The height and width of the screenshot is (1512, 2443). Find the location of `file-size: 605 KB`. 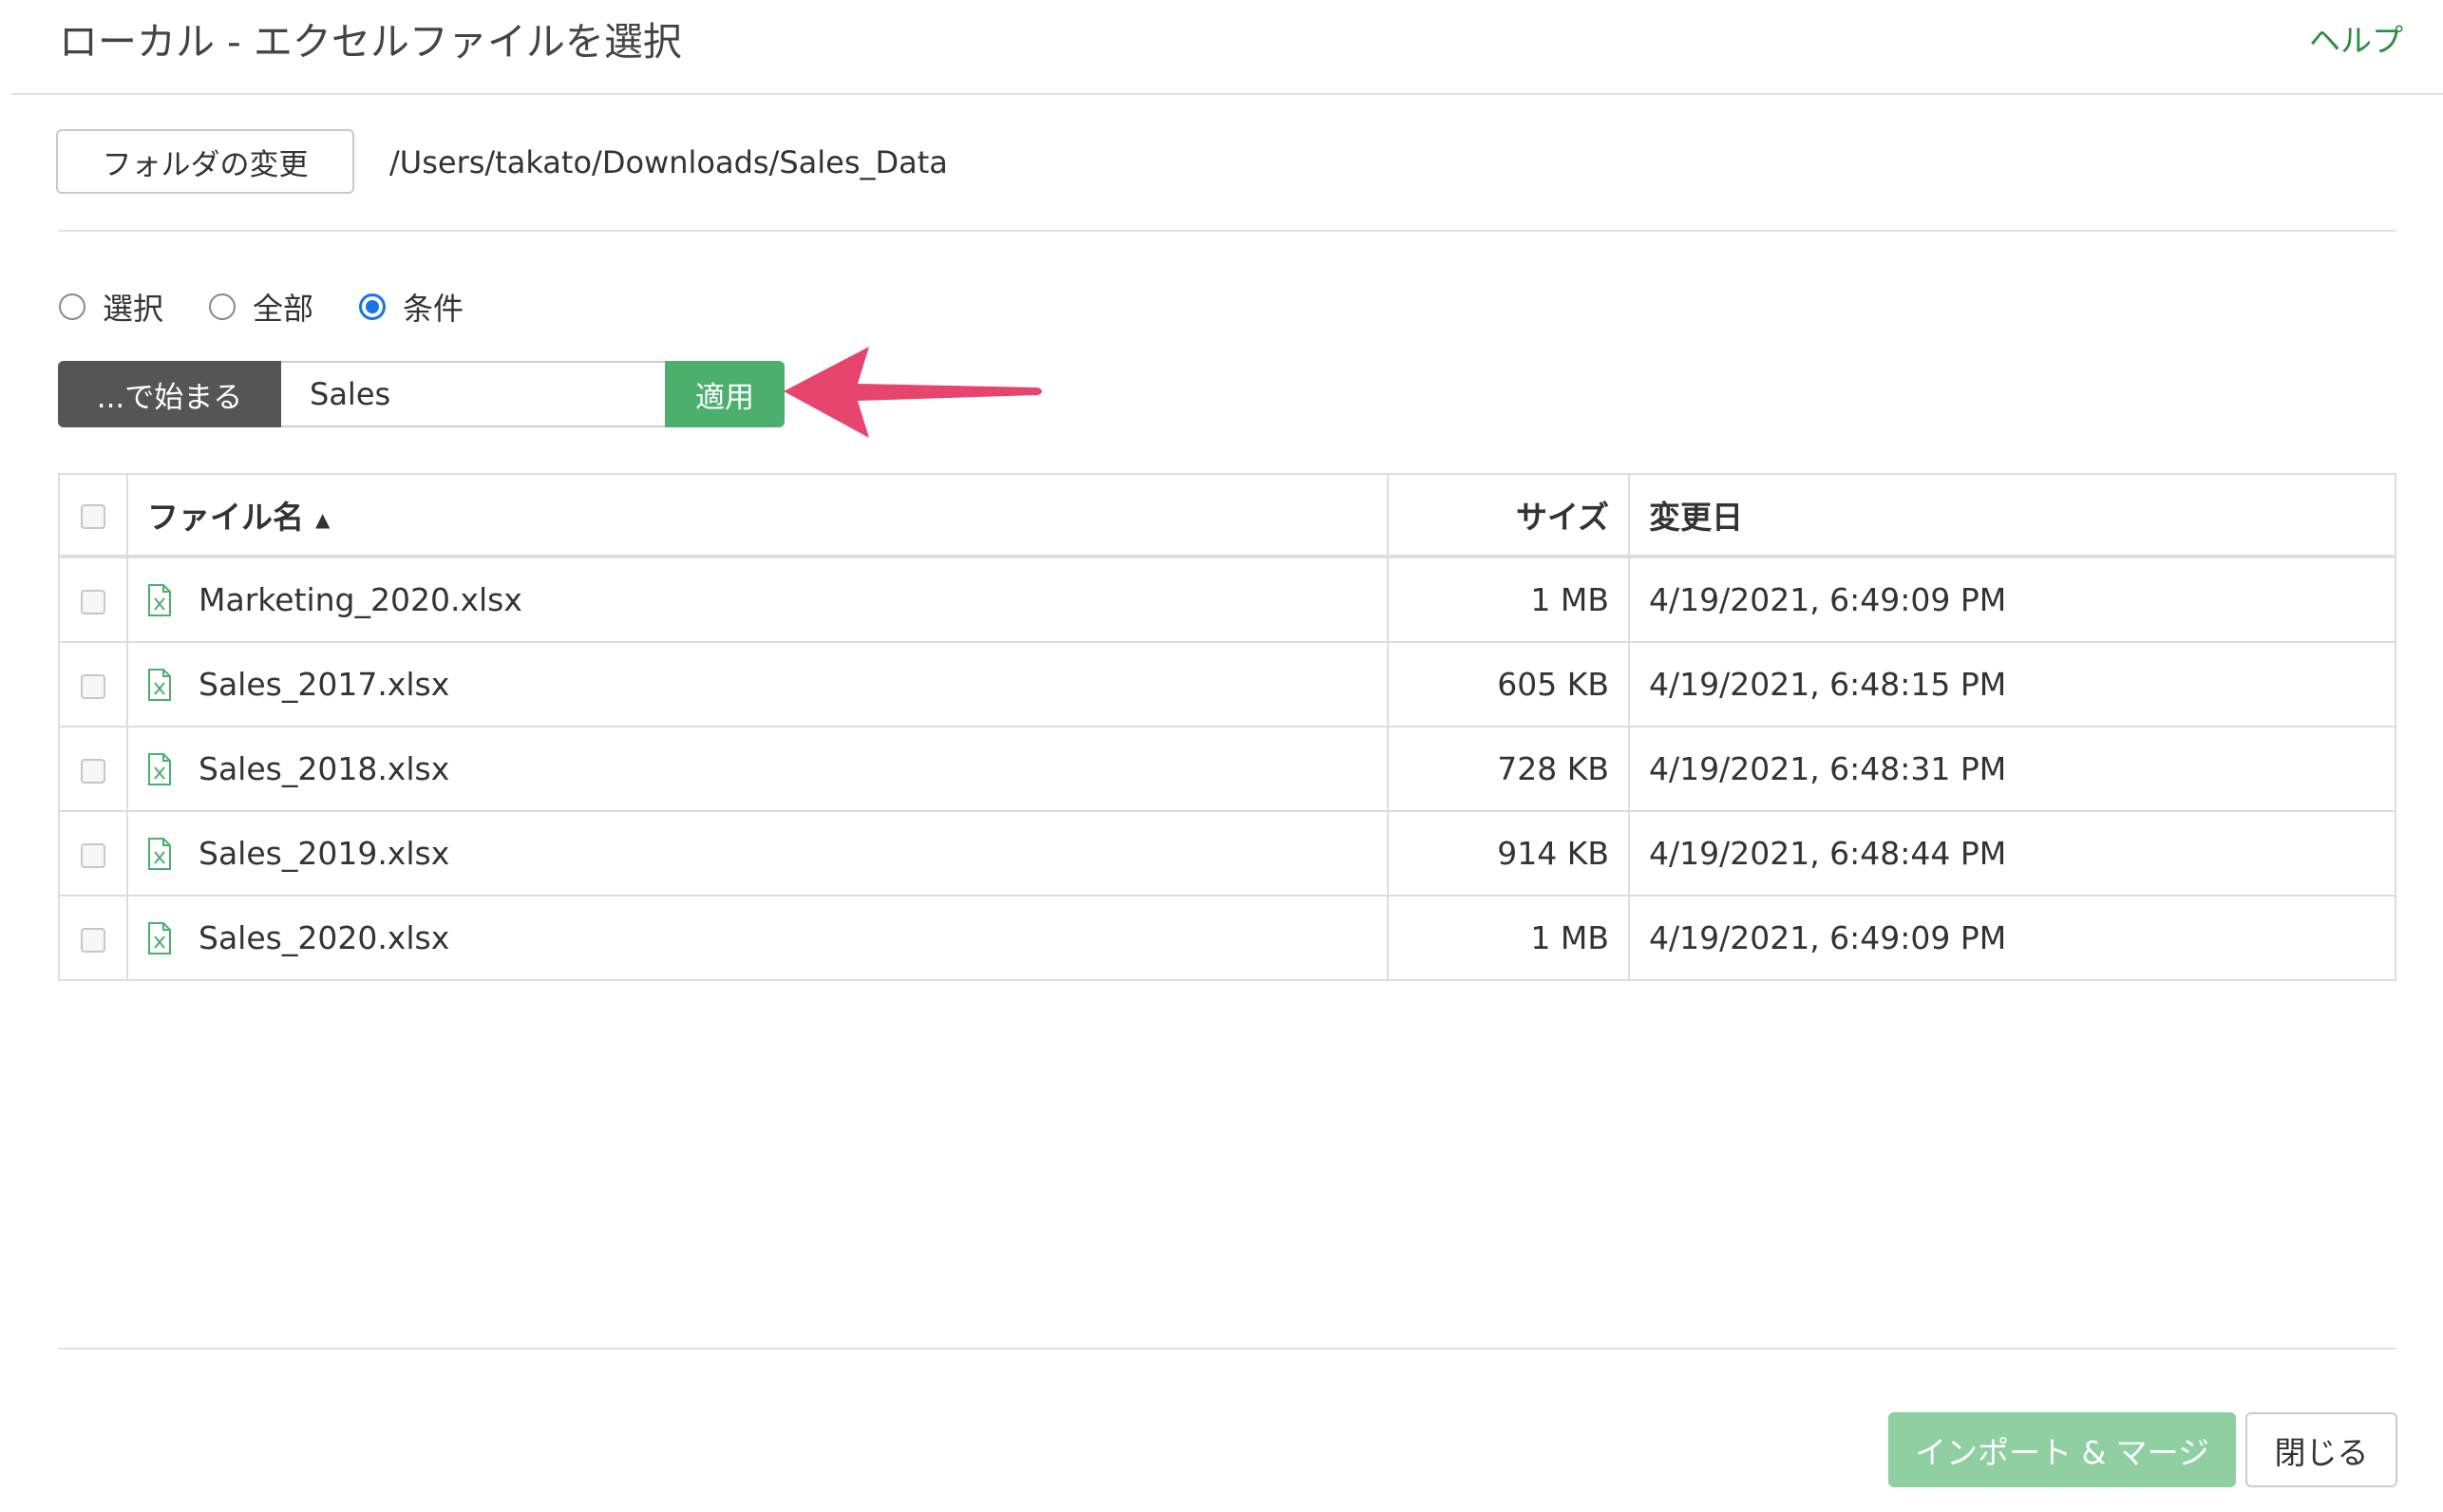

file-size: 605 KB is located at coordinates (1508, 684).